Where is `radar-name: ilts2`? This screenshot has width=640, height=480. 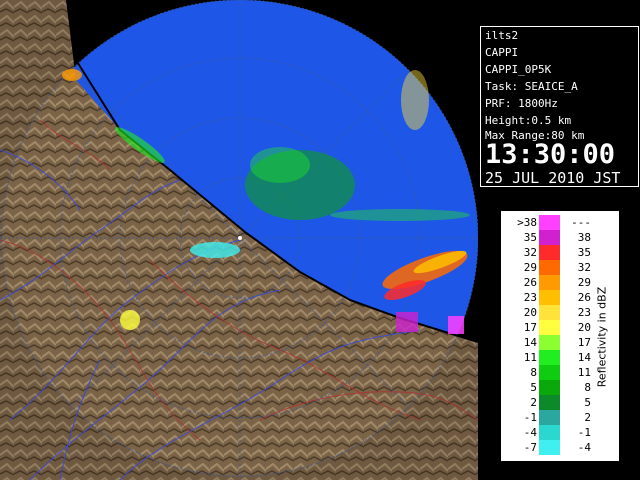 radar-name: ilts2 is located at coordinates (502, 35).